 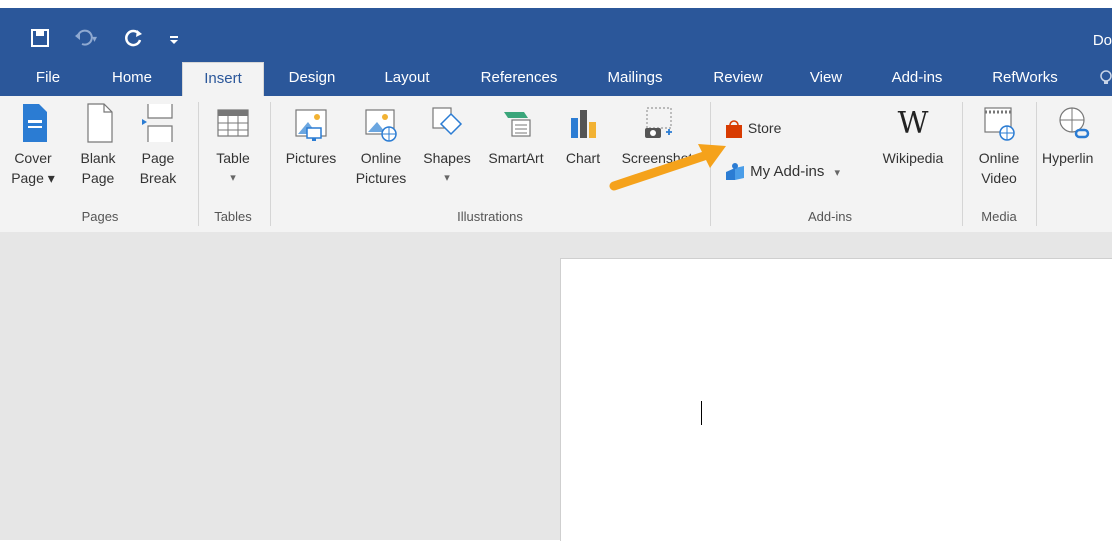 I want to click on tab-design: Design, so click(x=312, y=78).